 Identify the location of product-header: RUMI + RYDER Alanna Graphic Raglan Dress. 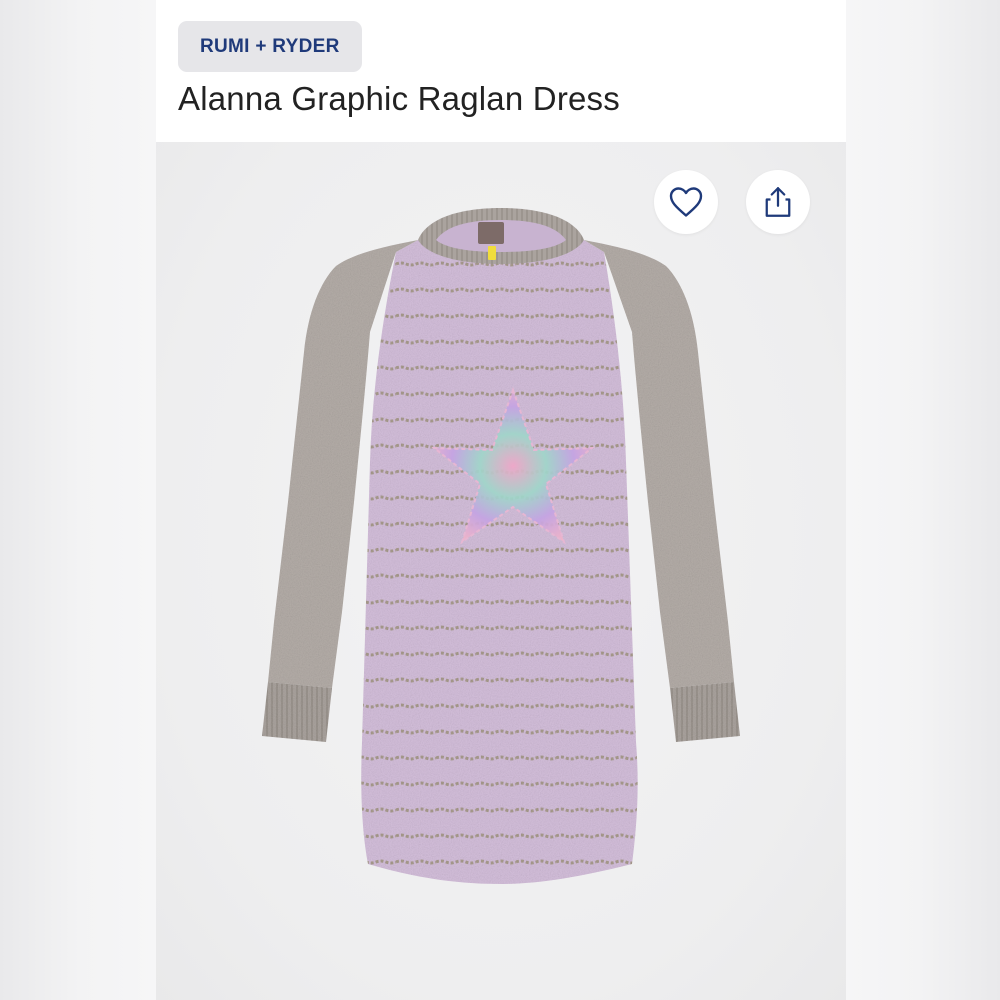
(501, 71).